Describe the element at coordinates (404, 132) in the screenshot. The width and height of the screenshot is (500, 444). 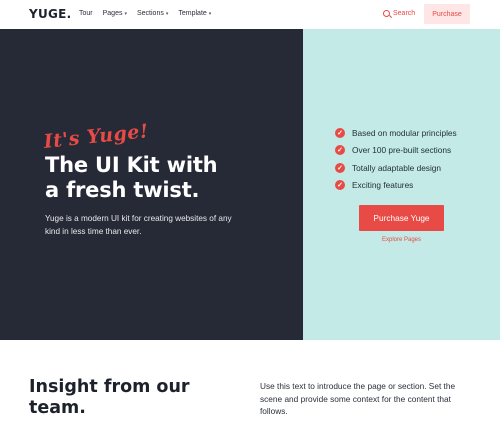
I see `feature-label: Based on modular principles` at that location.